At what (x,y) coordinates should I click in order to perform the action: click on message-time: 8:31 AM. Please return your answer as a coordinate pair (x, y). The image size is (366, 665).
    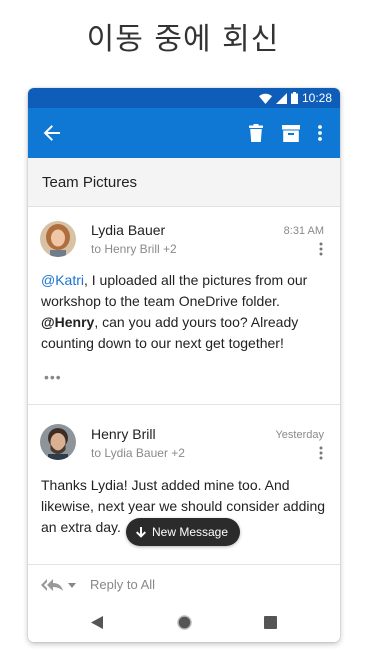
    Looking at the image, I should click on (303, 231).